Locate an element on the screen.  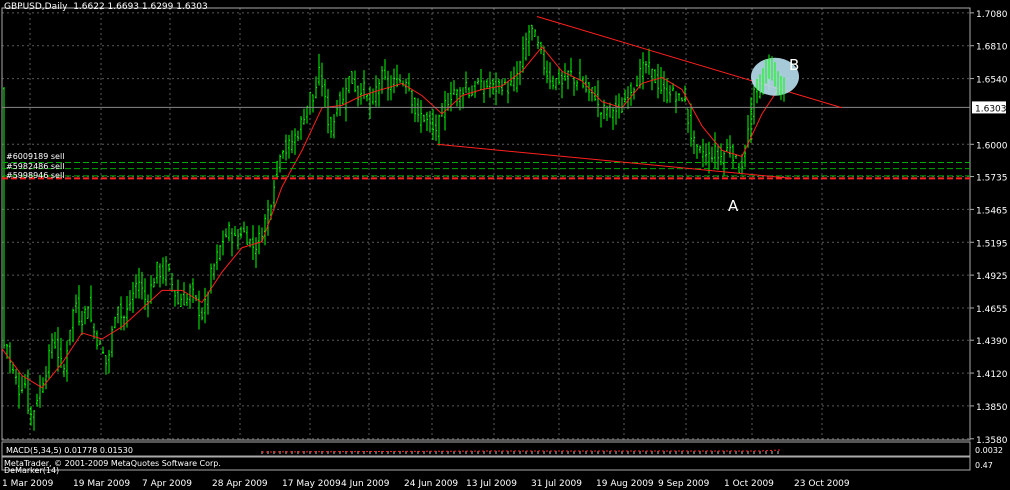
y-tick-label: 1.6810 is located at coordinates (992, 48).